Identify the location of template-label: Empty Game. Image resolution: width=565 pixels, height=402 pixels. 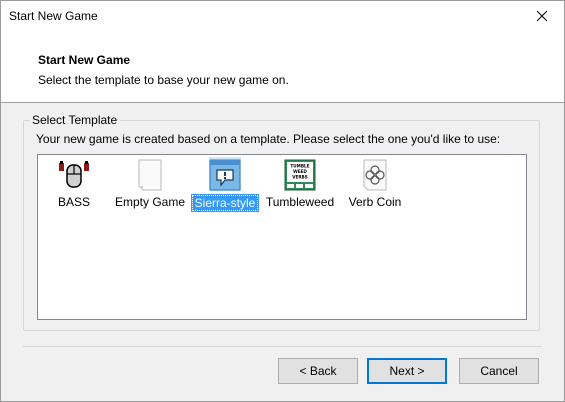
(150, 202).